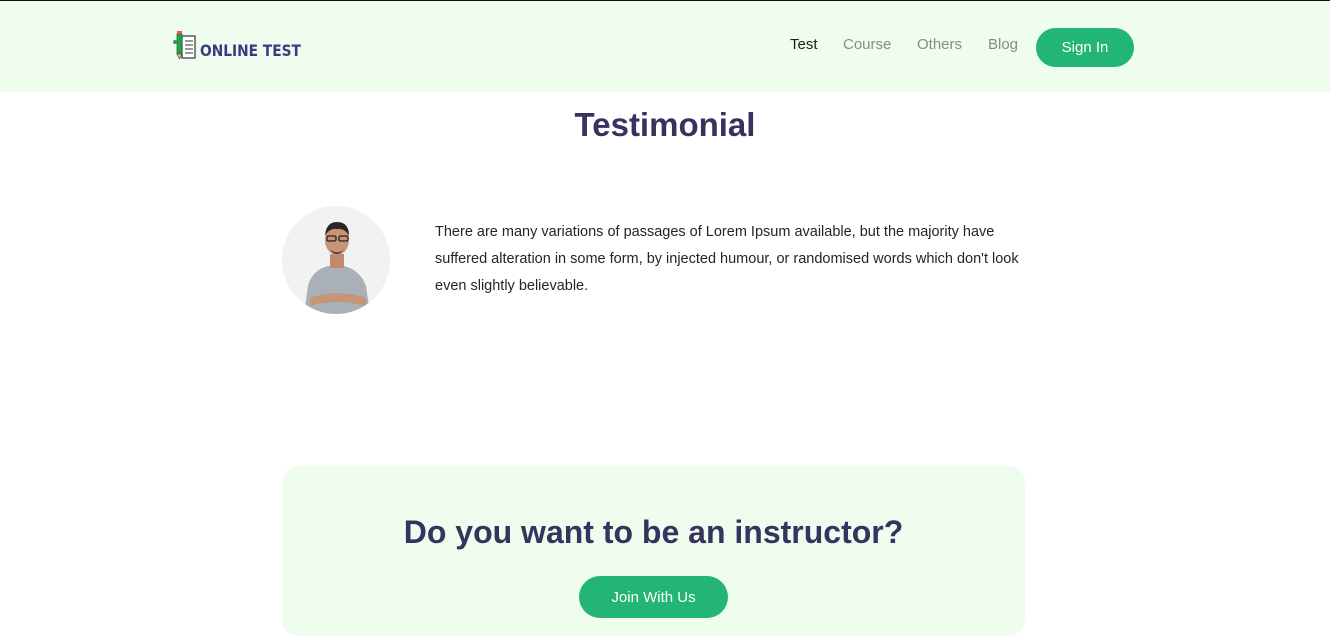 This screenshot has height=636, width=1330. What do you see at coordinates (665, 124) in the screenshot?
I see `testimonial-title: Testimonial` at bounding box center [665, 124].